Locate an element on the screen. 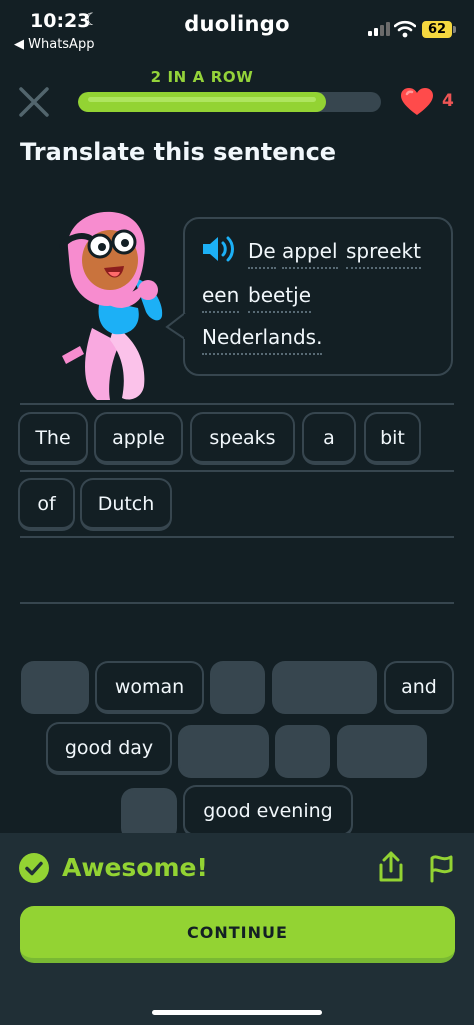 The width and height of the screenshot is (474, 1025). close-icon is located at coordinates (34, 102).